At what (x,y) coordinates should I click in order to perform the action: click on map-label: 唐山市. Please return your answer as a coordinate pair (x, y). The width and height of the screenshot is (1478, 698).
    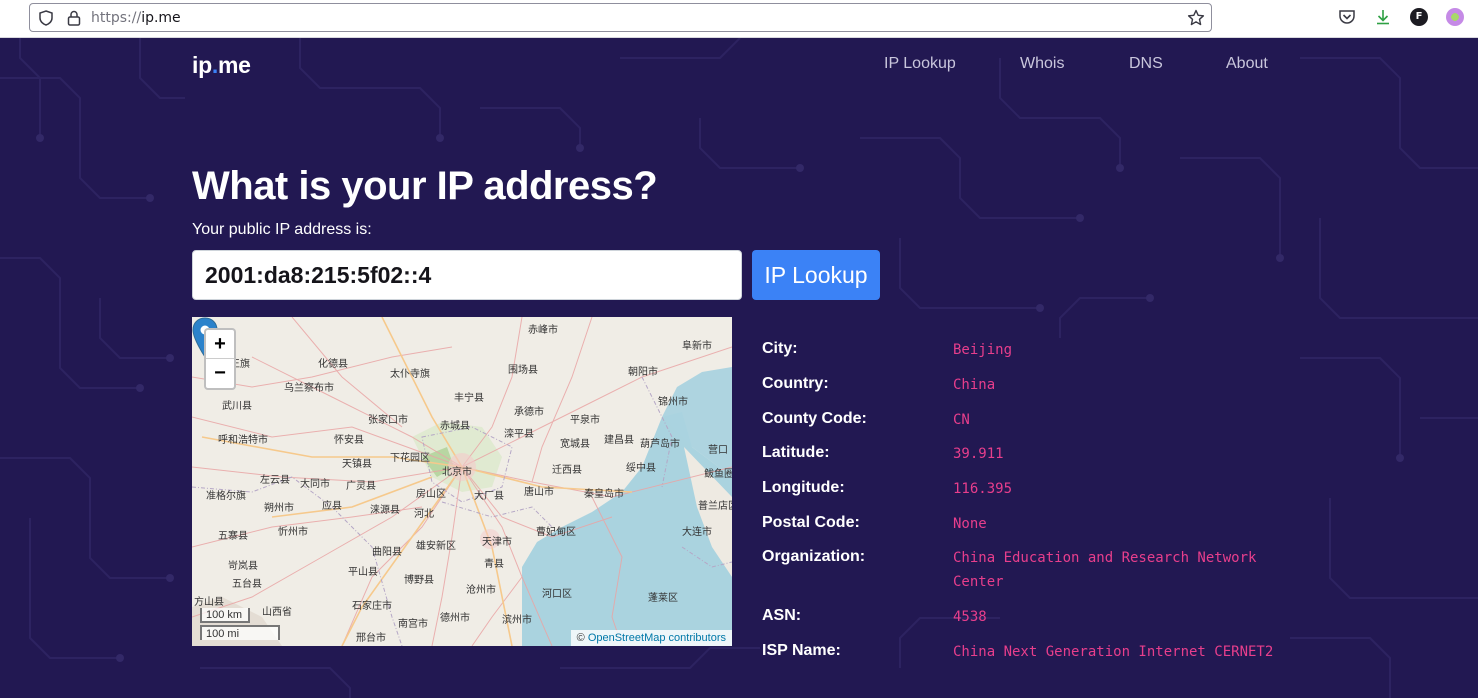
    Looking at the image, I should click on (539, 492).